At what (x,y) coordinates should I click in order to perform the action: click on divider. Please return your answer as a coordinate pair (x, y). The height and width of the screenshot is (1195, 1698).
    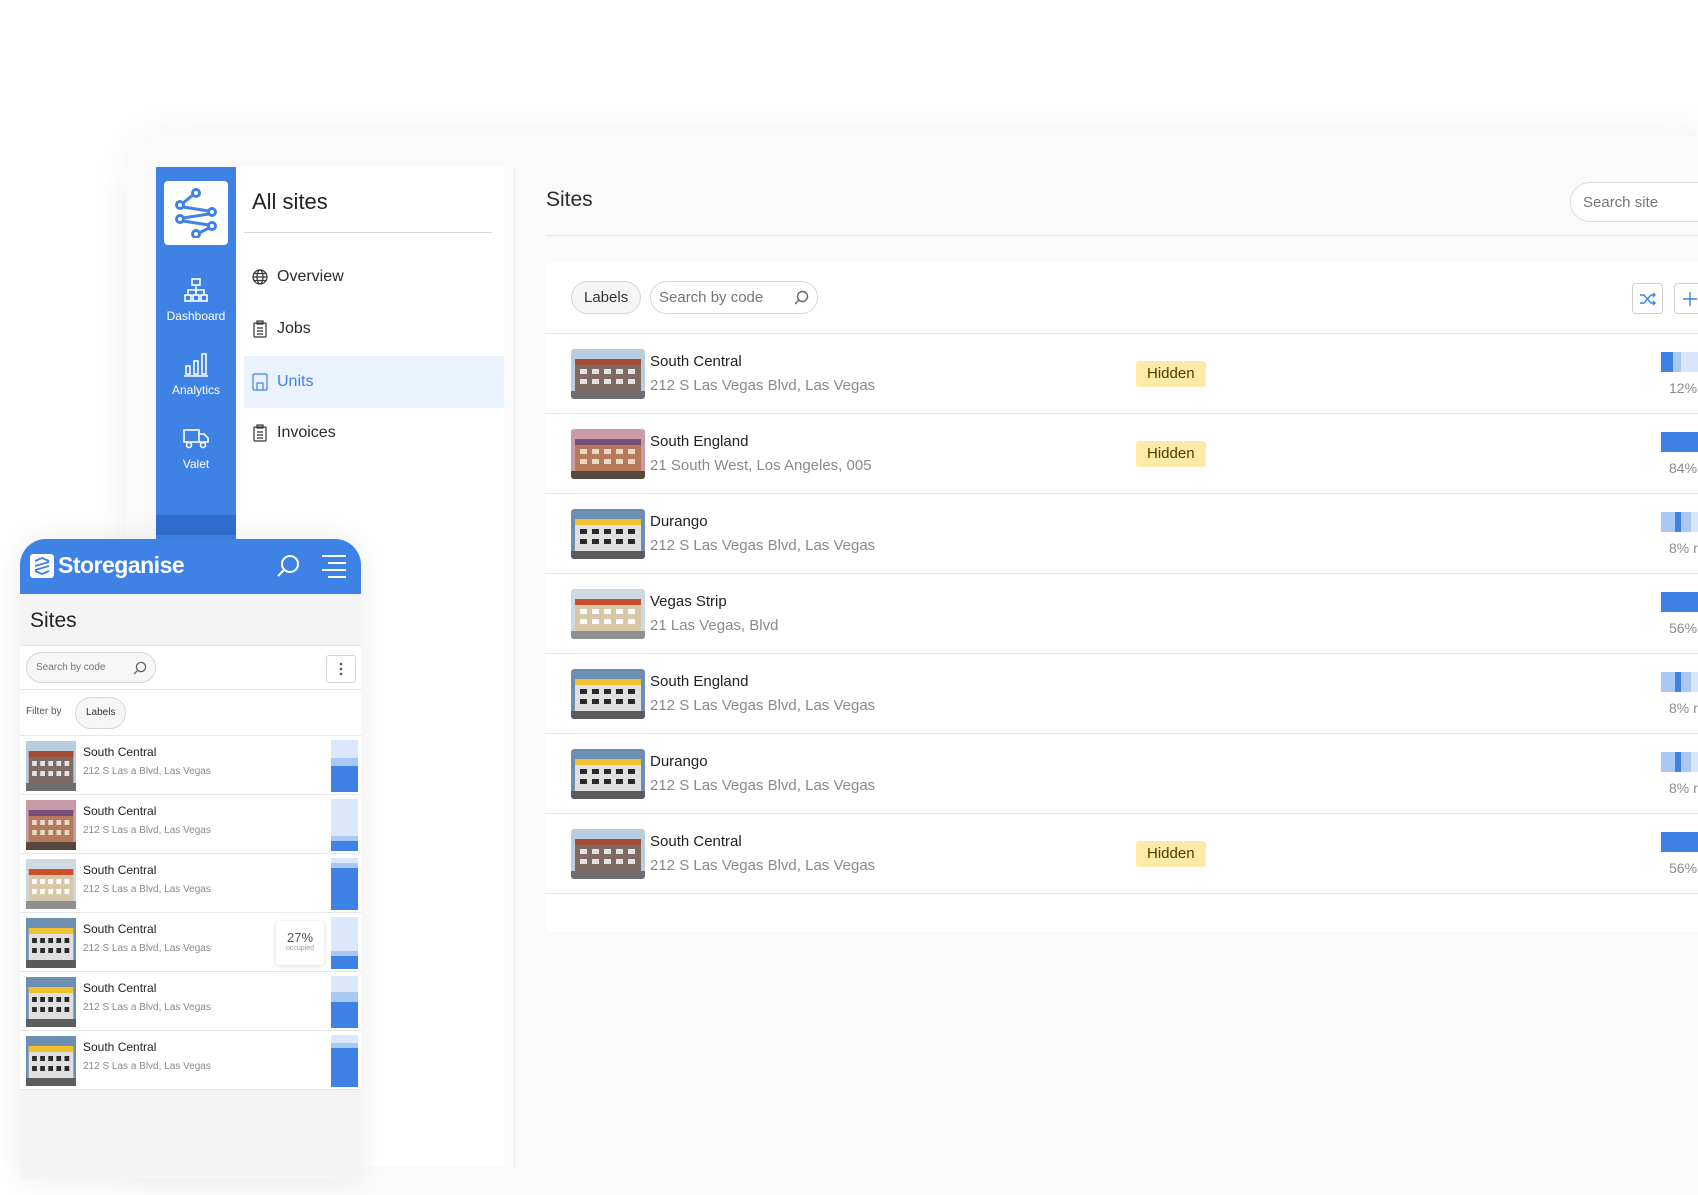
    Looking at the image, I should click on (514, 667).